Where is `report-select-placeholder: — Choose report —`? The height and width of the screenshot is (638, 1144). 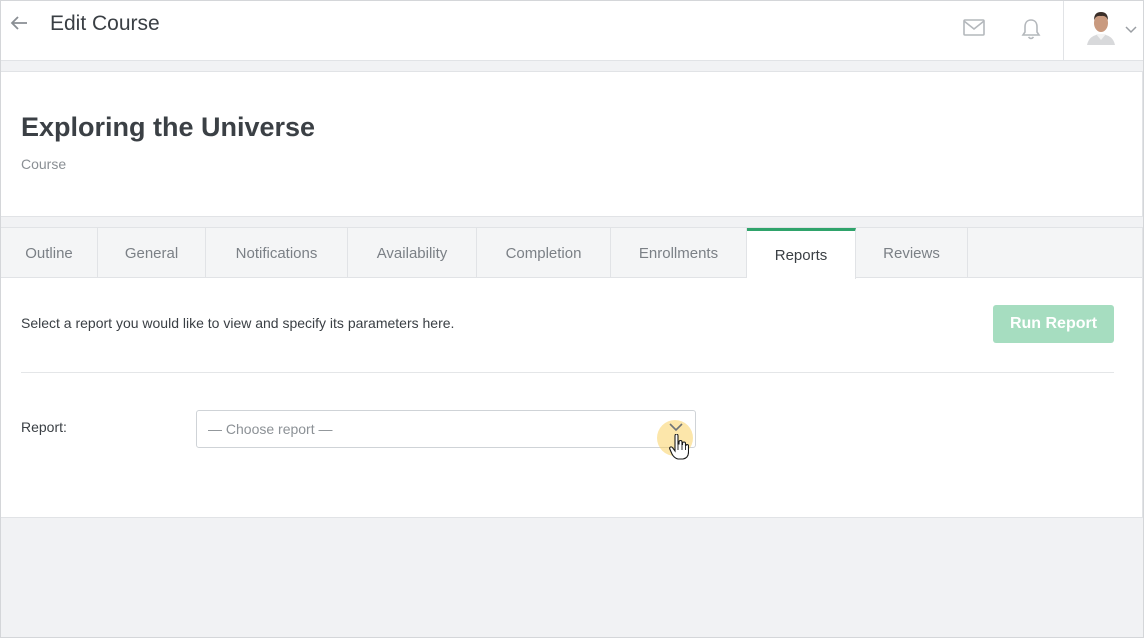 report-select-placeholder: — Choose report — is located at coordinates (270, 429).